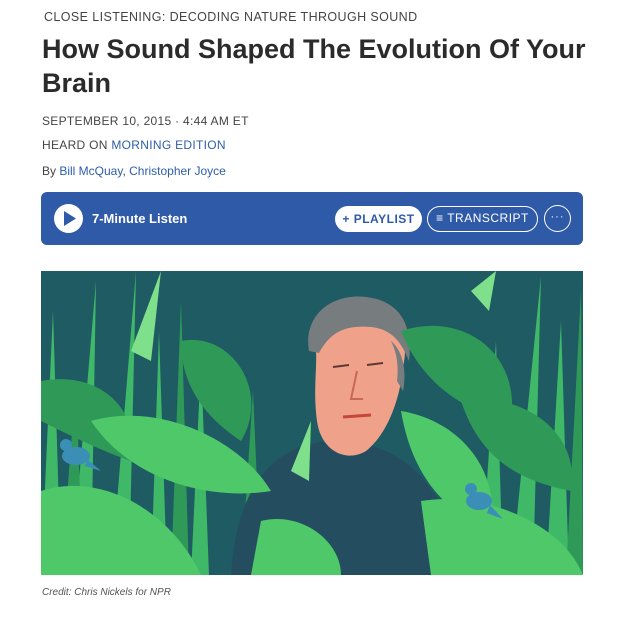 This screenshot has height=618, width=634. Describe the element at coordinates (168, 145) in the screenshot. I see `program-link: MORNING EDITION` at that location.